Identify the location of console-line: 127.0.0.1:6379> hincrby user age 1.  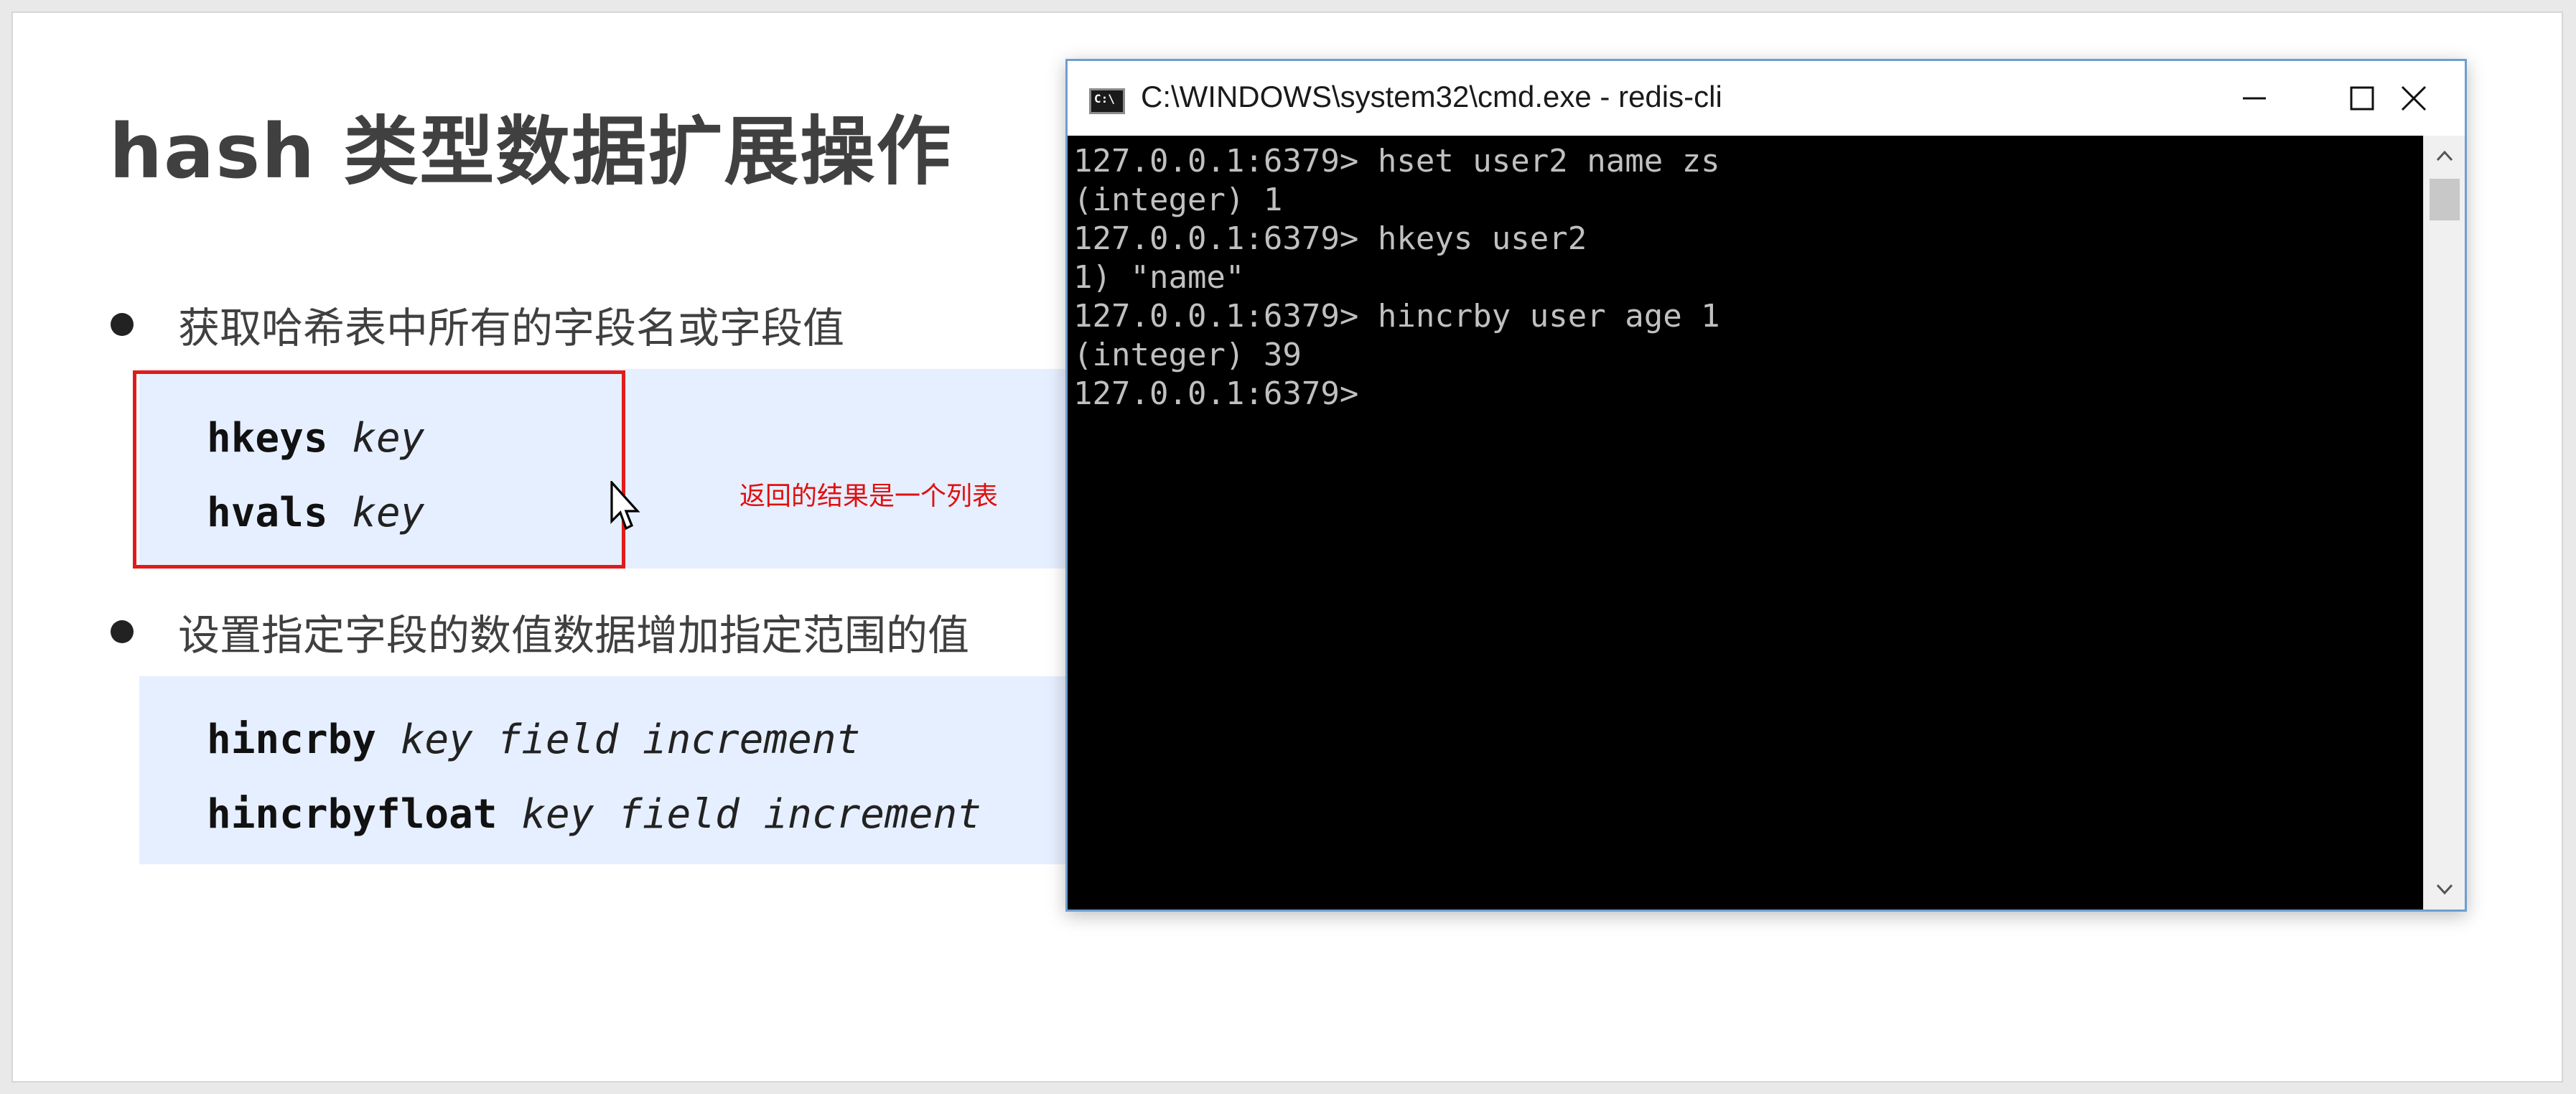
(1396, 316).